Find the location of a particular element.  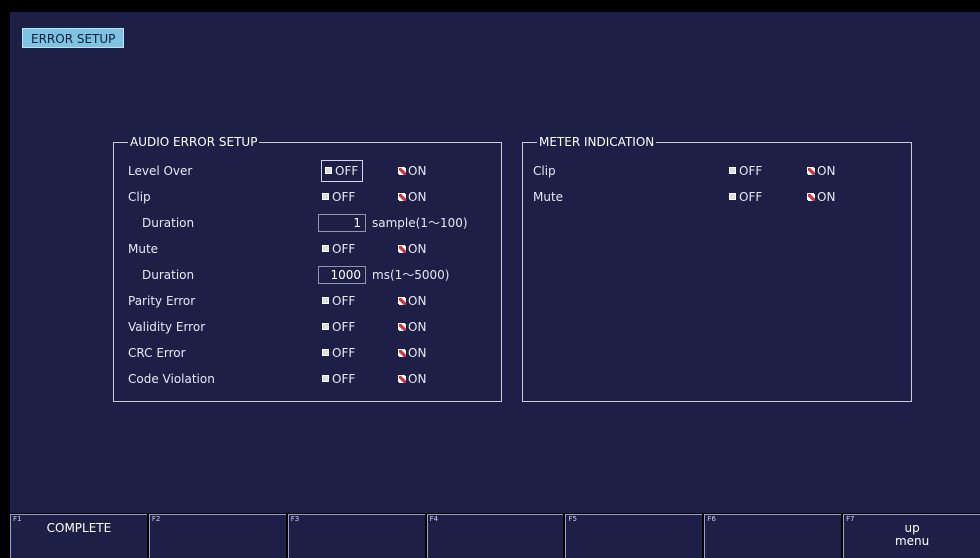

f3-key: F3 is located at coordinates (356, 536).